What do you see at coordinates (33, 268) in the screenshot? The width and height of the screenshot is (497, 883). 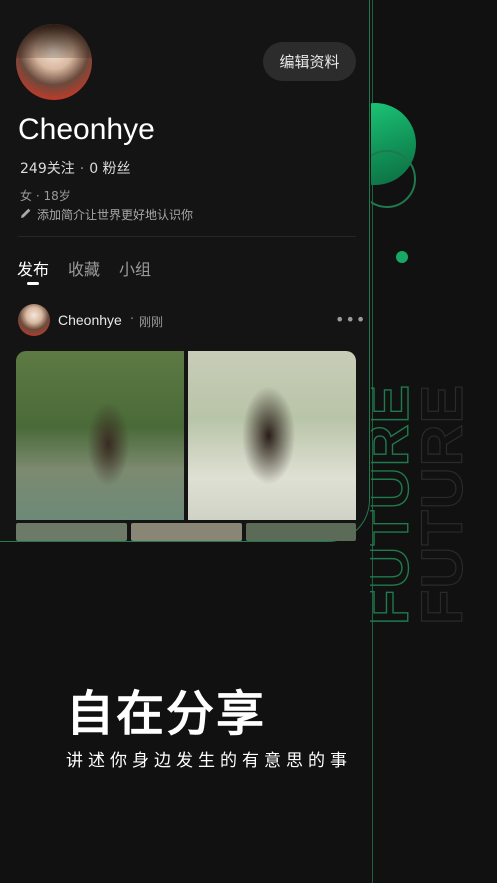 I see `tab-posts: 发布` at bounding box center [33, 268].